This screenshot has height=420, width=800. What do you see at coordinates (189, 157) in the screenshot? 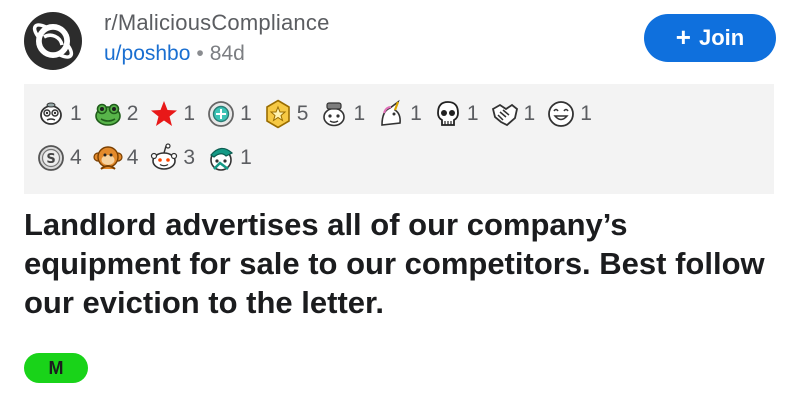
I see `award-count: 3` at bounding box center [189, 157].